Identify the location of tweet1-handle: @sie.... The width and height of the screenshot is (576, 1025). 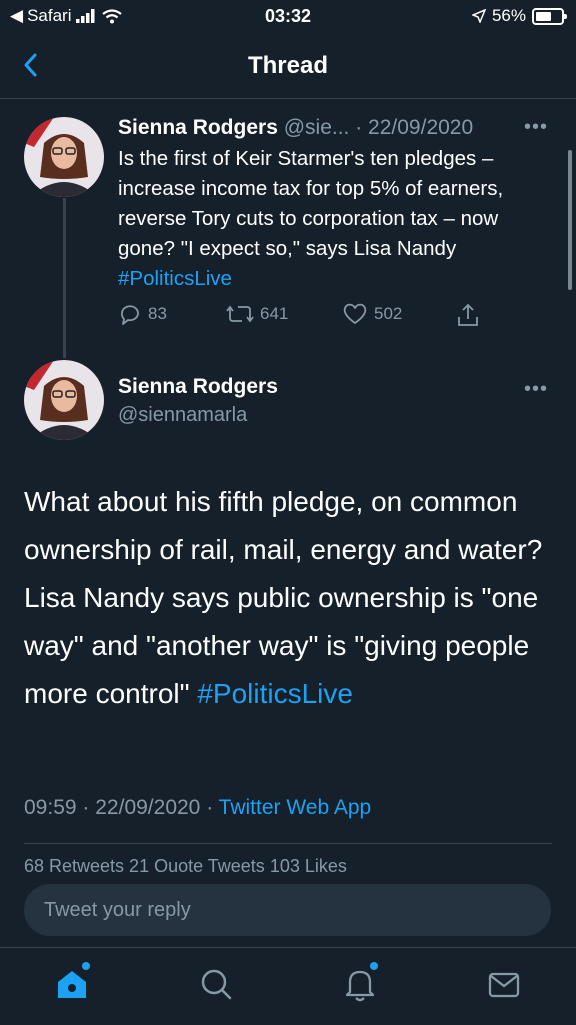
(317, 127).